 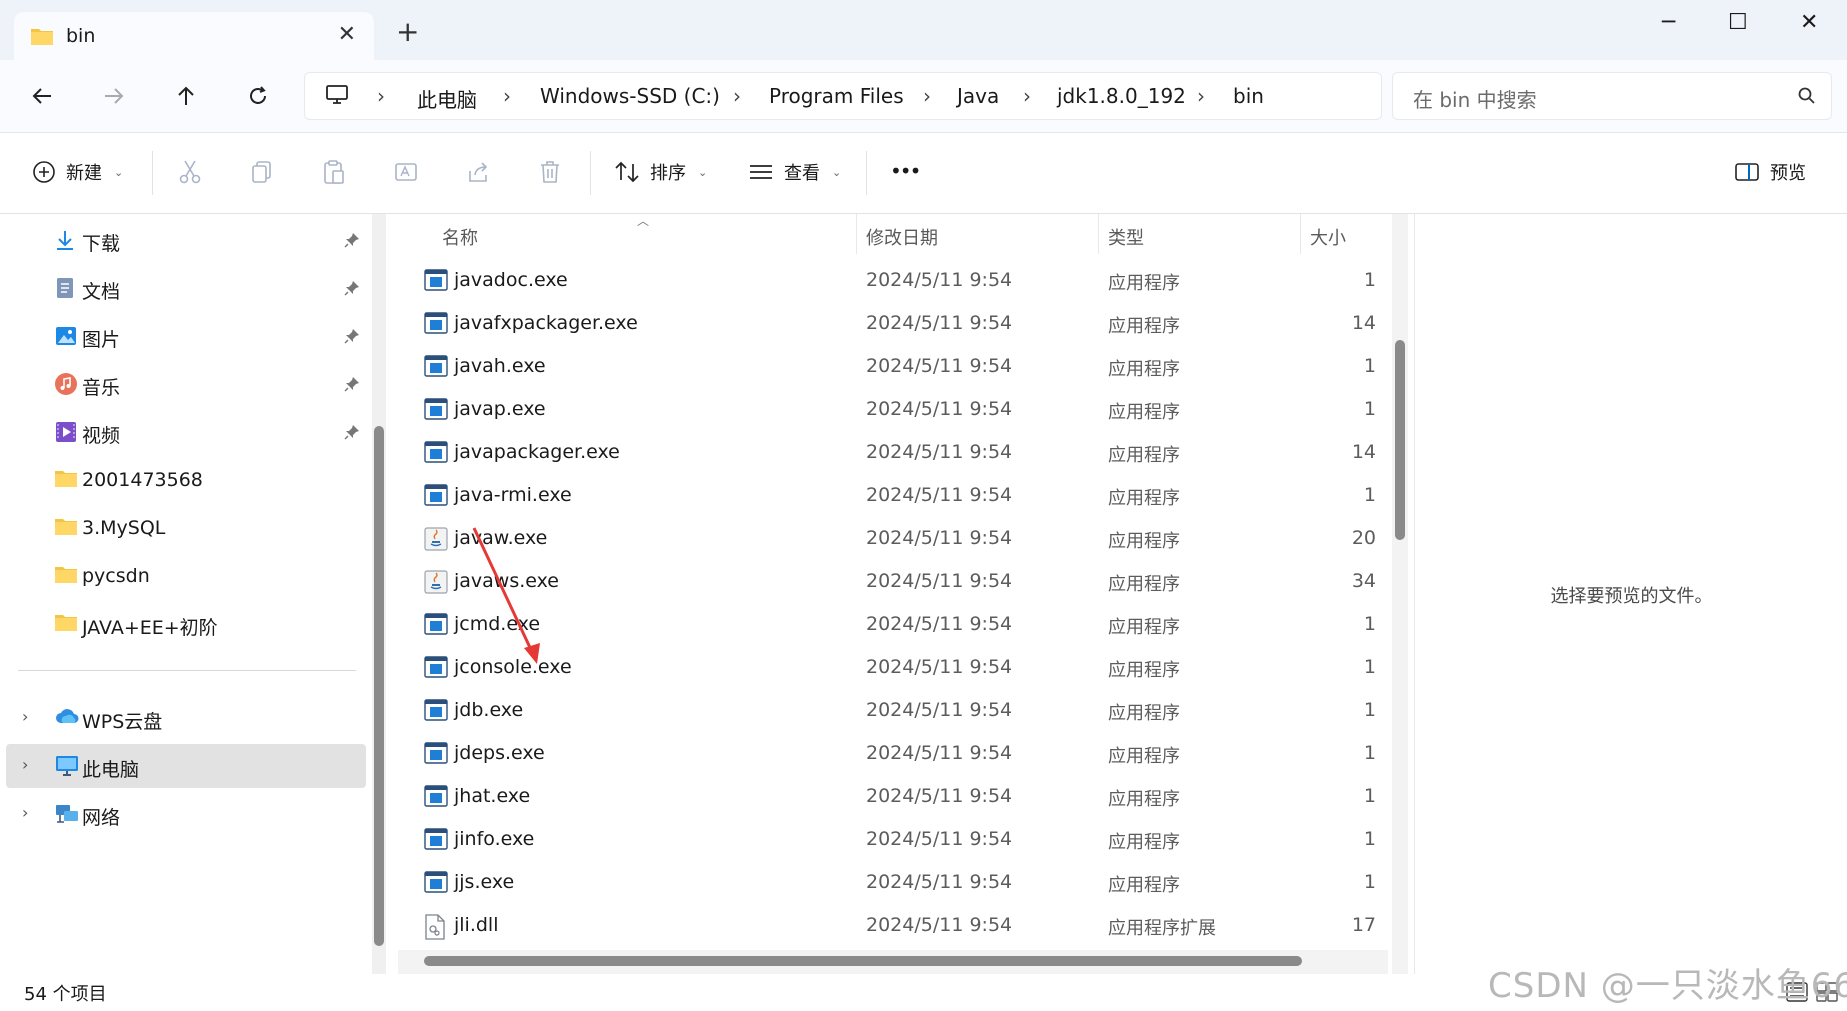 I want to click on file-row: jconsole.exe 2024/5/11 9:54 应用程序 1, so click(x=889, y=667).